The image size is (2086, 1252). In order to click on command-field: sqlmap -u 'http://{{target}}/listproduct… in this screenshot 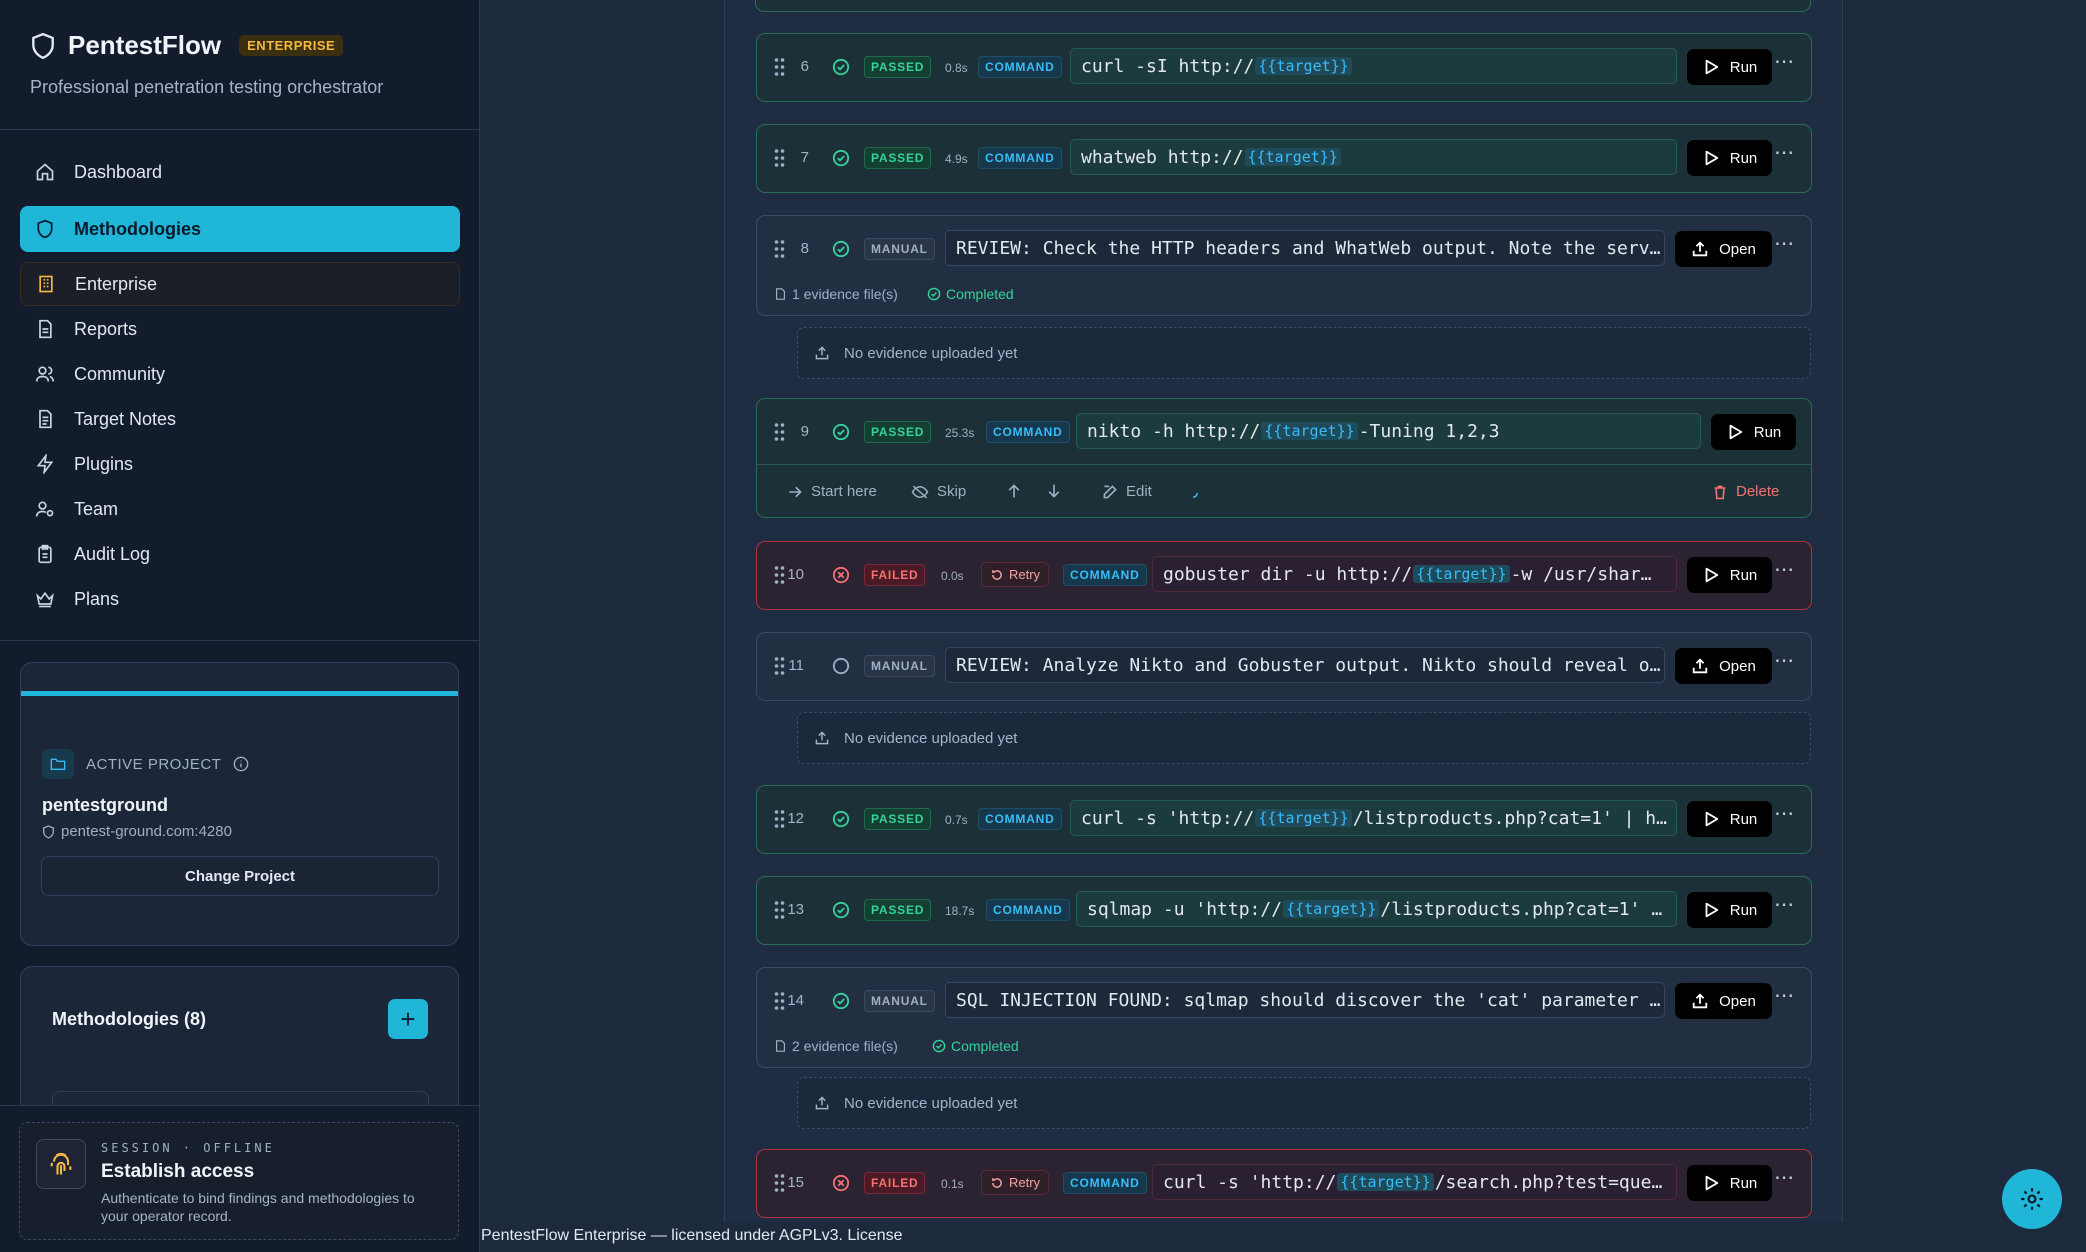, I will do `click(1376, 909)`.